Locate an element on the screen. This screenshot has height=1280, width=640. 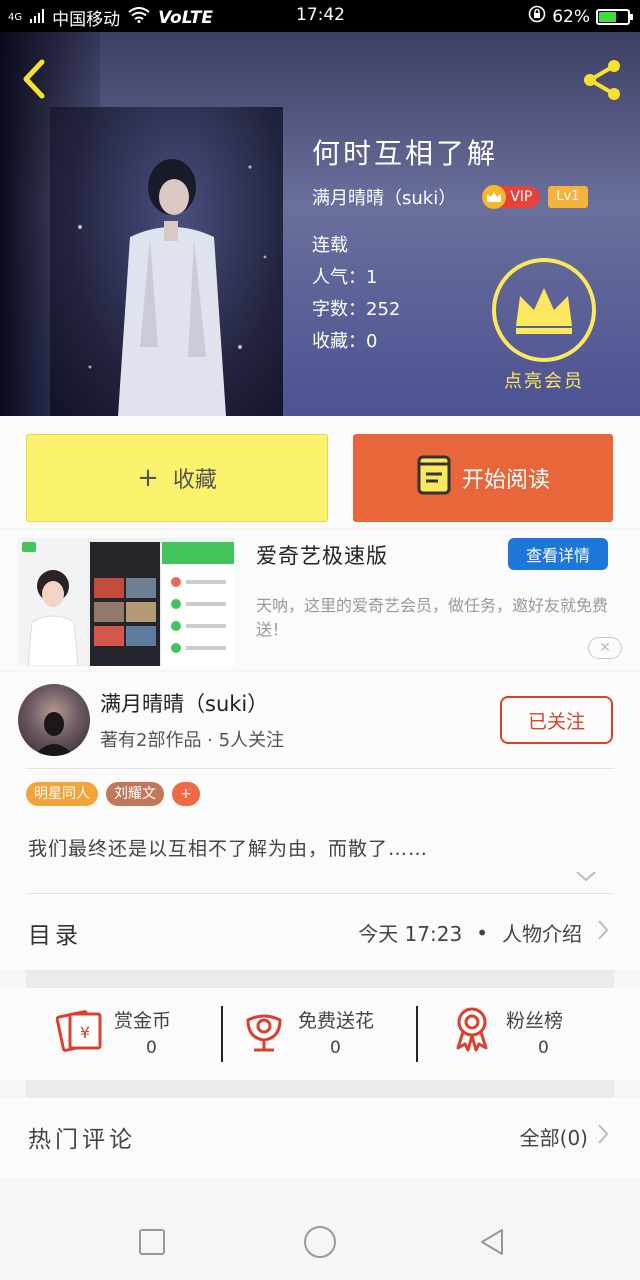
book-title: 何时互相了解 is located at coordinates (405, 153).